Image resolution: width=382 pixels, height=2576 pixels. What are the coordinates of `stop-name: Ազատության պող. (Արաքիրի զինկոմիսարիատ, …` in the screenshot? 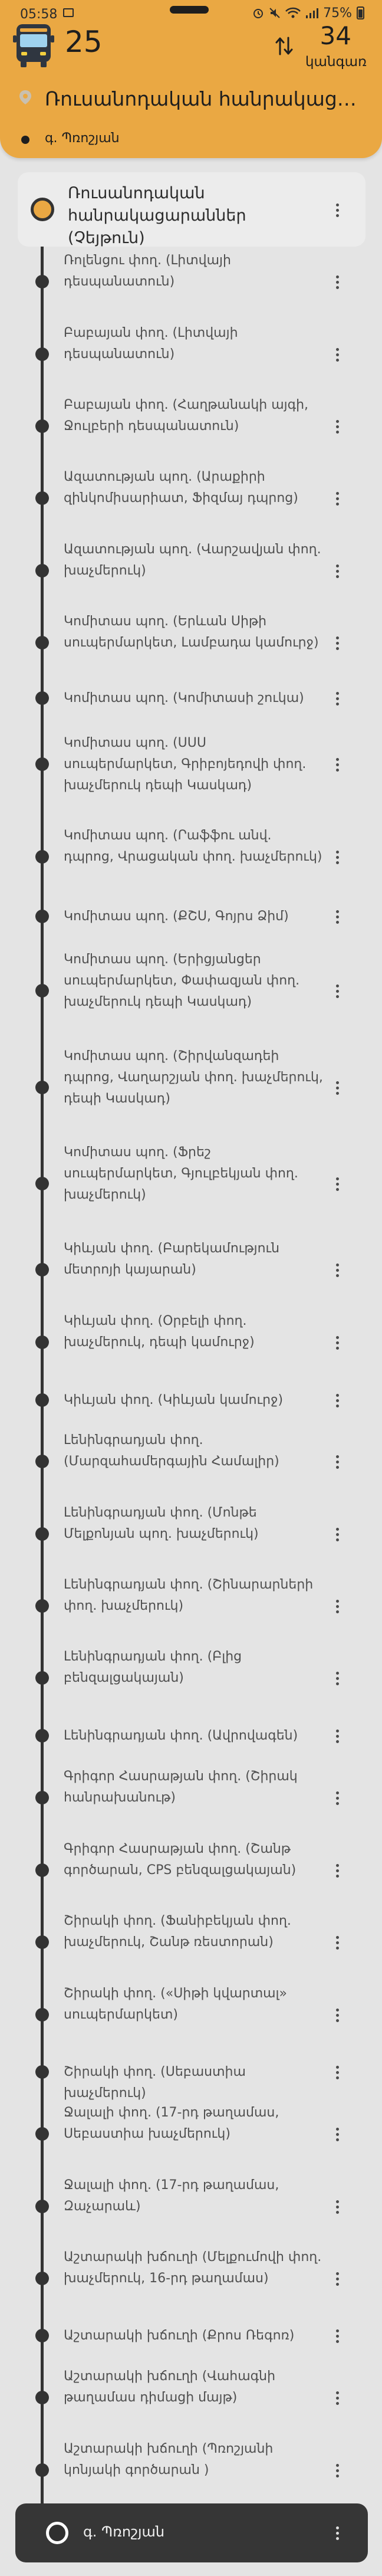 It's located at (181, 488).